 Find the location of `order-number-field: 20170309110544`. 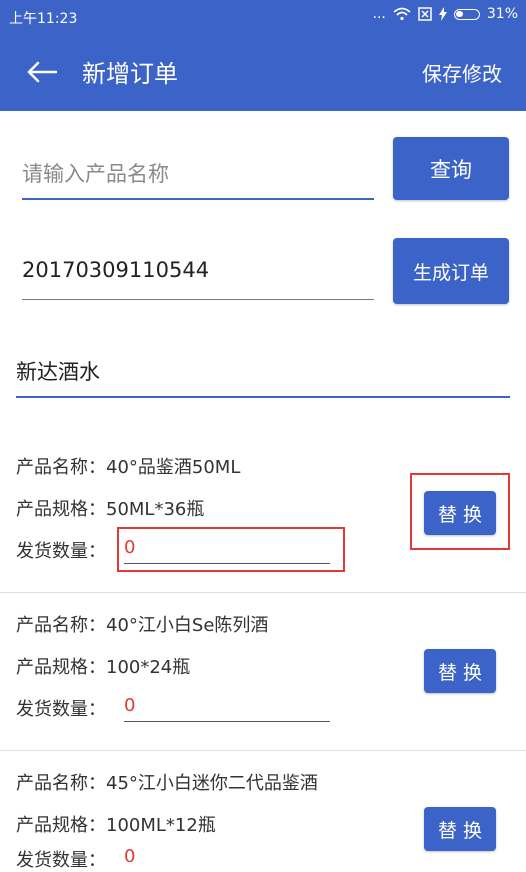

order-number-field: 20170309110544 is located at coordinates (198, 276).